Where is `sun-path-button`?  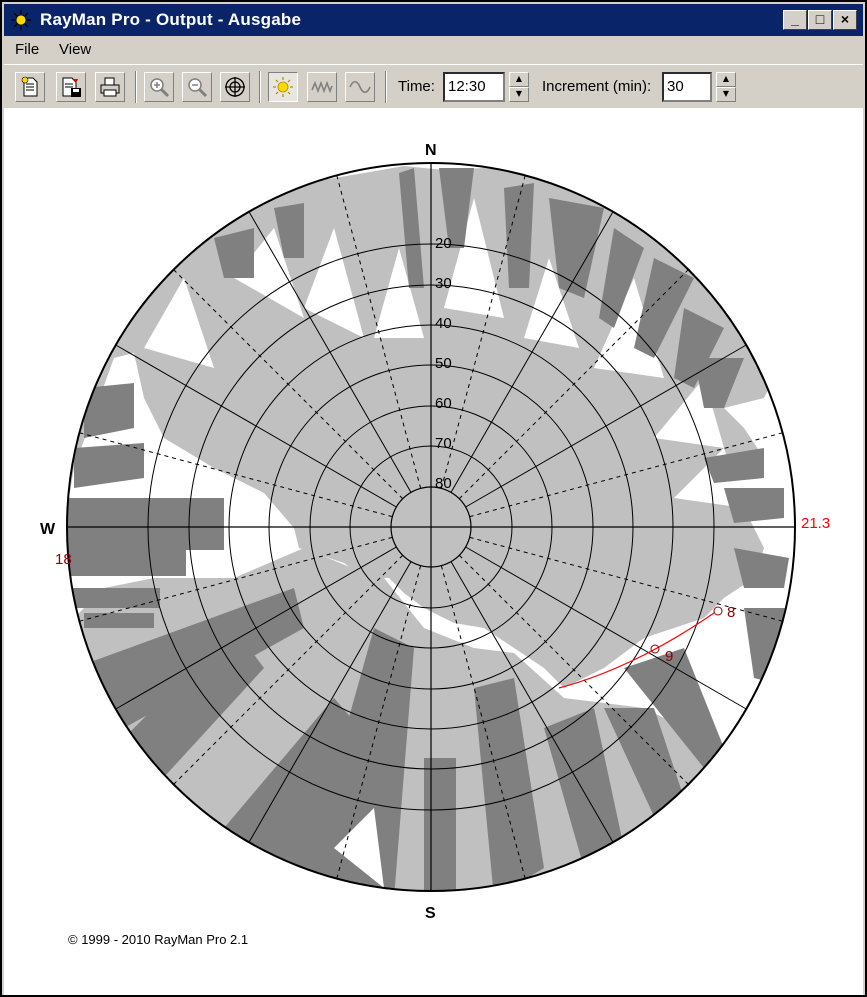 sun-path-button is located at coordinates (283, 87).